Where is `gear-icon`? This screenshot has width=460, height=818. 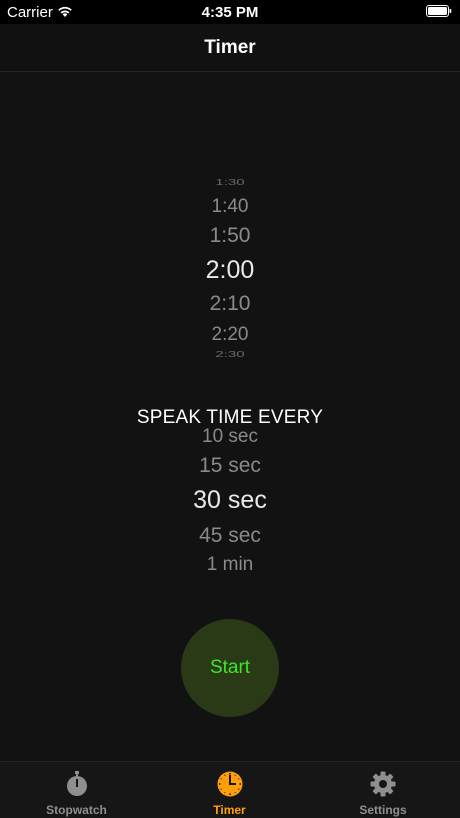 gear-icon is located at coordinates (383, 784).